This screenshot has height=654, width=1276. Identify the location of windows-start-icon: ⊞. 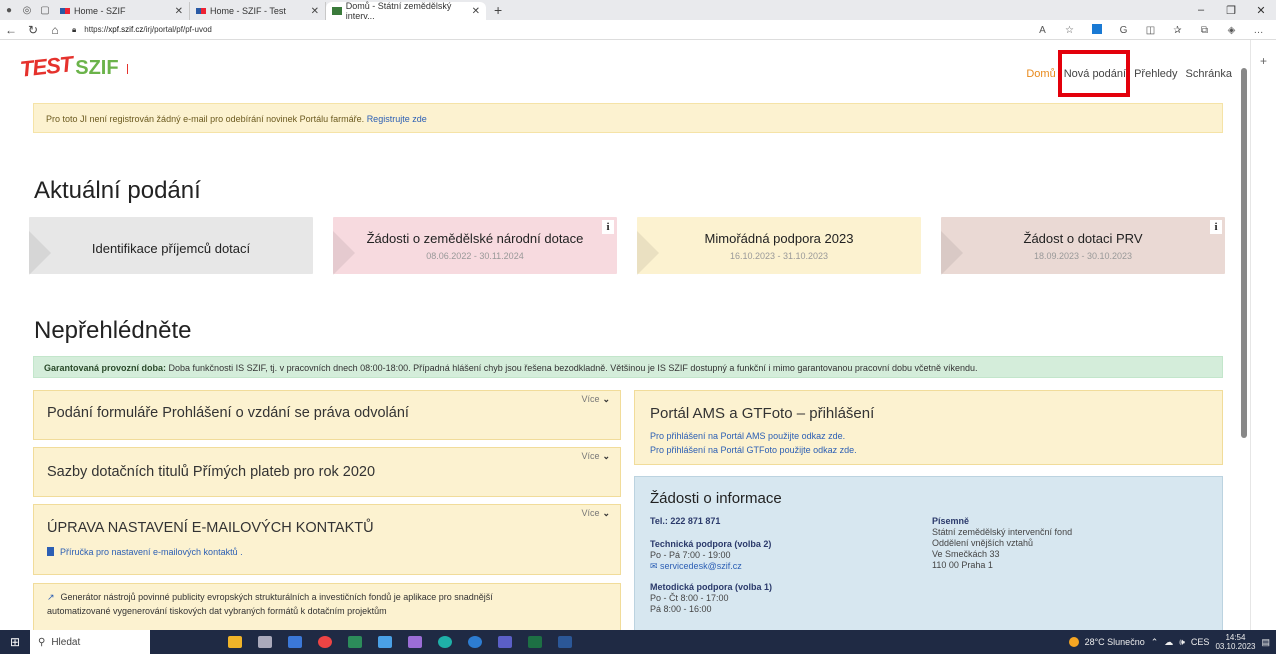
(15, 642).